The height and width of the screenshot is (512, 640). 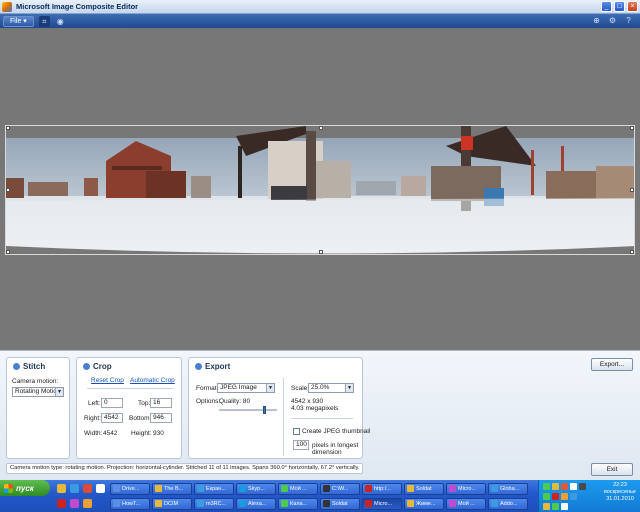 What do you see at coordinates (632, 6) in the screenshot?
I see `close-button: ×` at bounding box center [632, 6].